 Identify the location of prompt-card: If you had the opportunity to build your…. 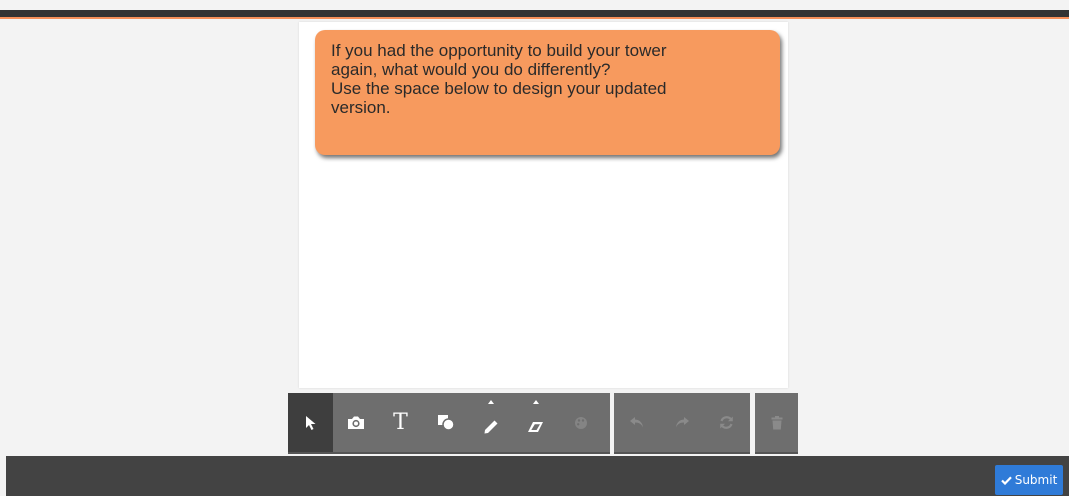
(547, 92).